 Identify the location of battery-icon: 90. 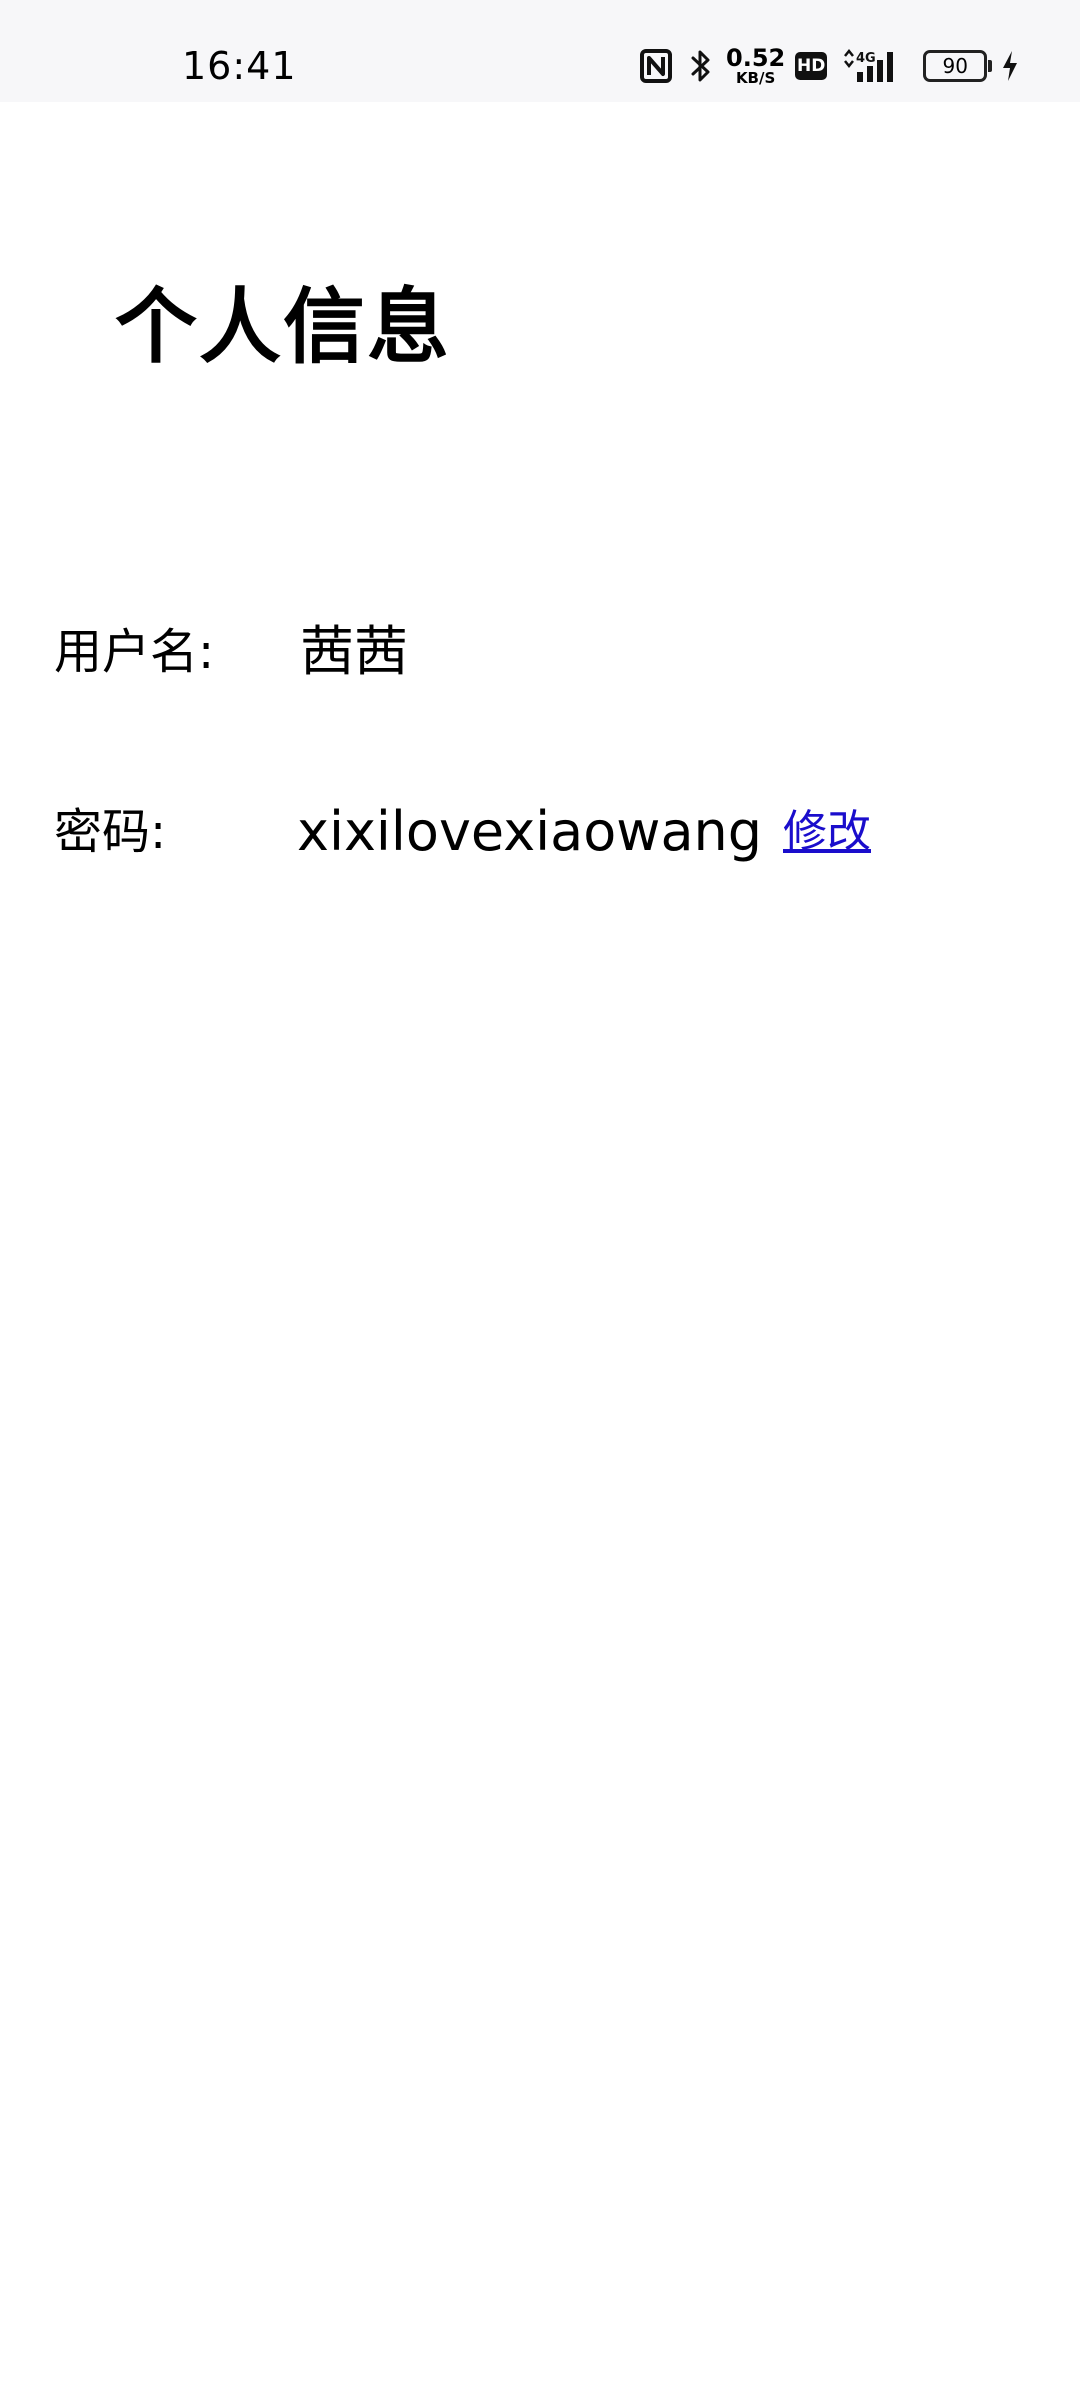
(958, 66).